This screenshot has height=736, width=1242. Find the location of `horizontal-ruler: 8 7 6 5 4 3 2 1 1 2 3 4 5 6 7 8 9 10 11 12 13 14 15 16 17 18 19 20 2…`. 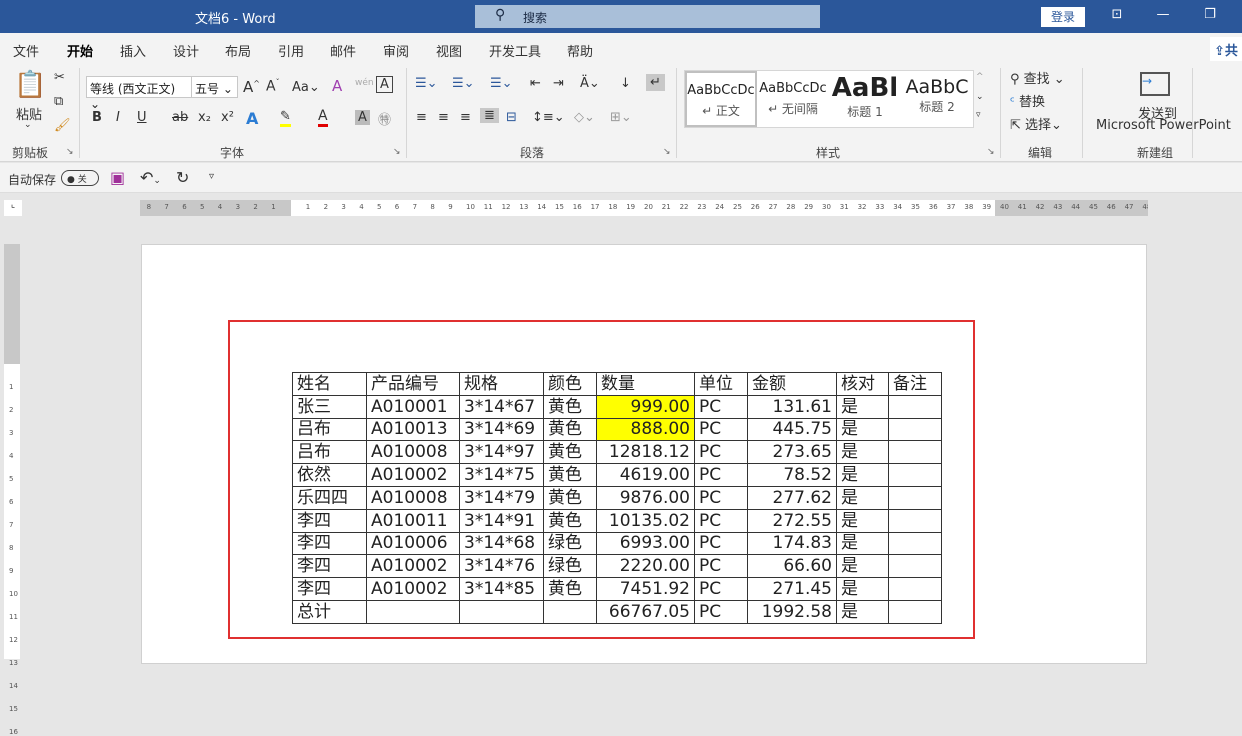

horizontal-ruler: 8 7 6 5 4 3 2 1 1 2 3 4 5 6 7 8 9 10 11 12 13 14 15 16 17 18 19 20 2… is located at coordinates (644, 208).